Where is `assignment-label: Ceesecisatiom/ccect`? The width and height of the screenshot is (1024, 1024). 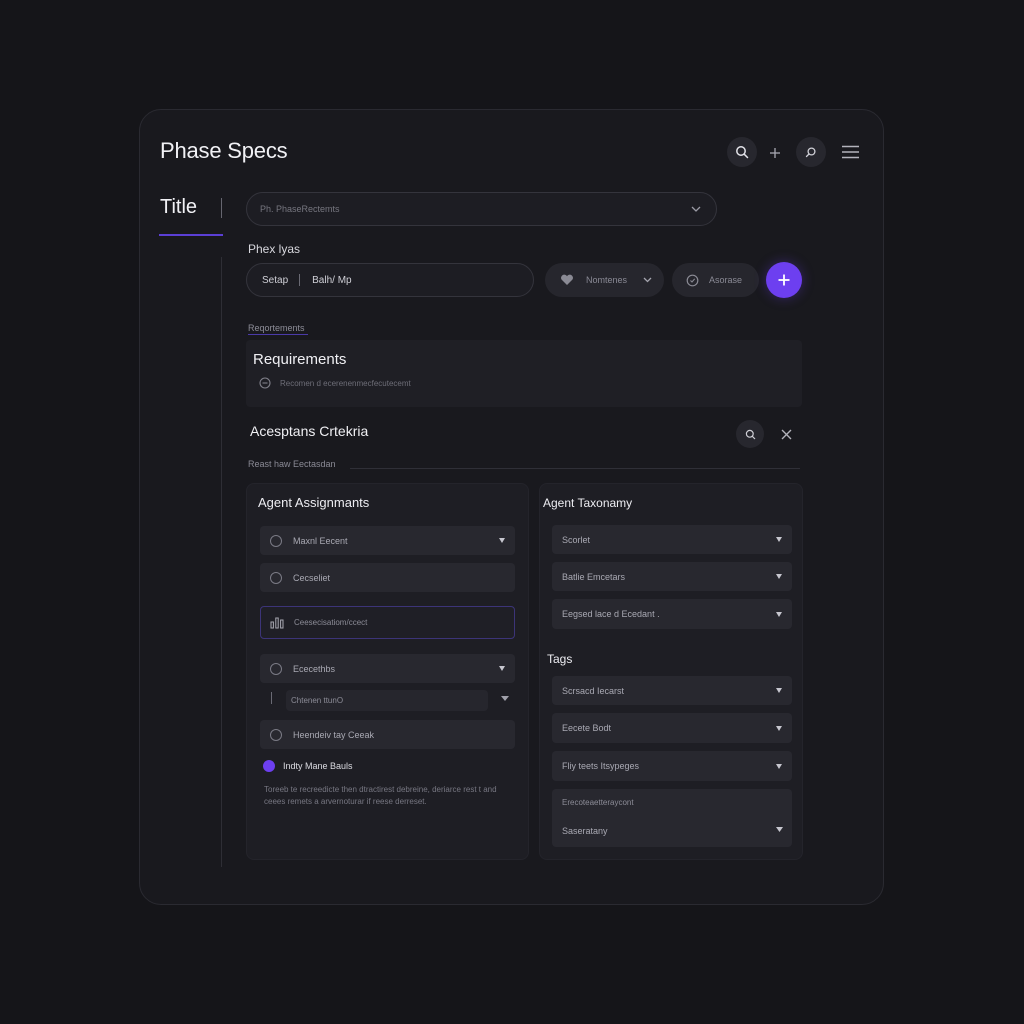 assignment-label: Ceesecisatiom/ccect is located at coordinates (331, 622).